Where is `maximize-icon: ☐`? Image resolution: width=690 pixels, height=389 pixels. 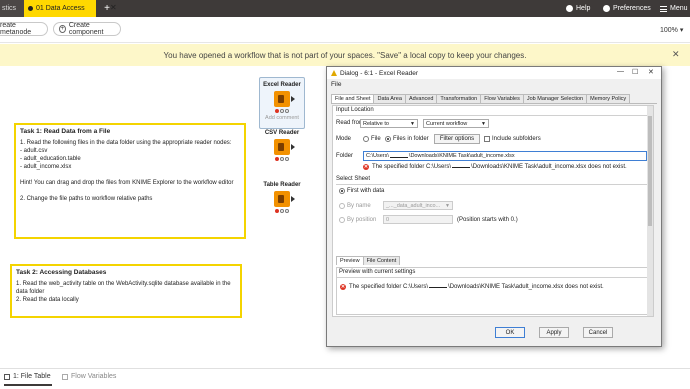 maximize-icon: ☐ is located at coordinates (635, 72).